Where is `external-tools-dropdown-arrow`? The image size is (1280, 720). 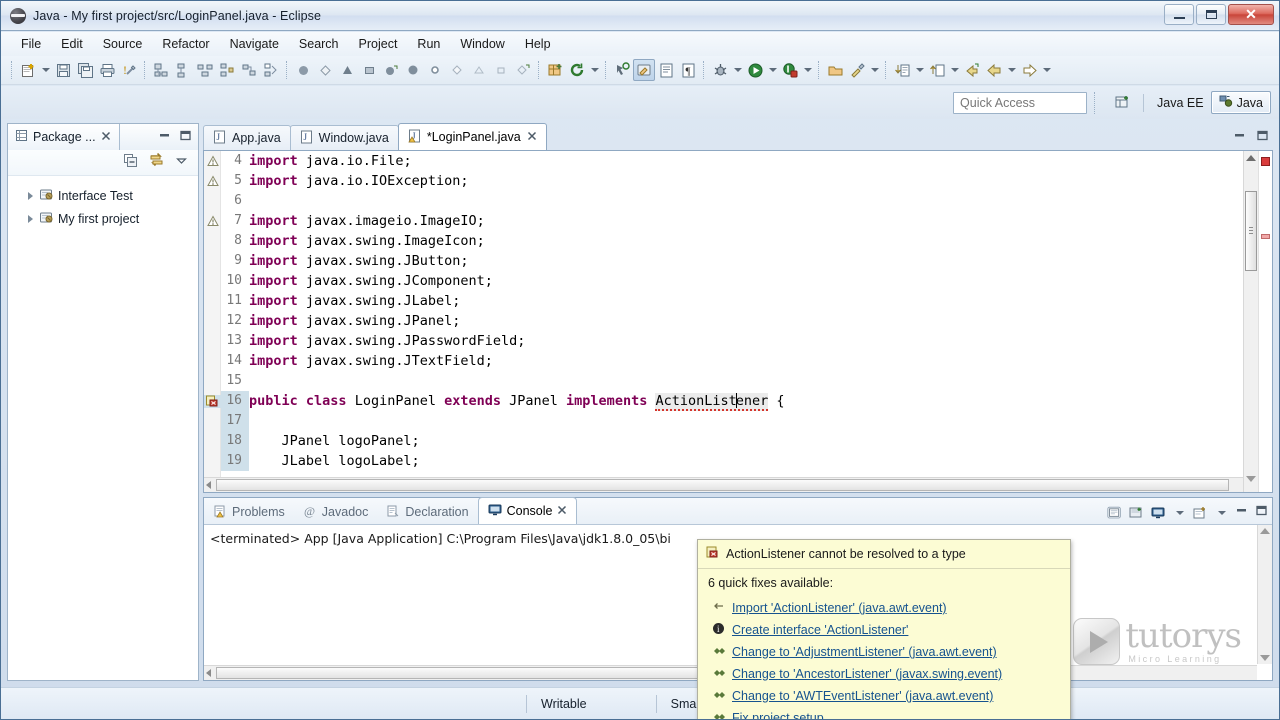 external-tools-dropdown-arrow is located at coordinates (874, 70).